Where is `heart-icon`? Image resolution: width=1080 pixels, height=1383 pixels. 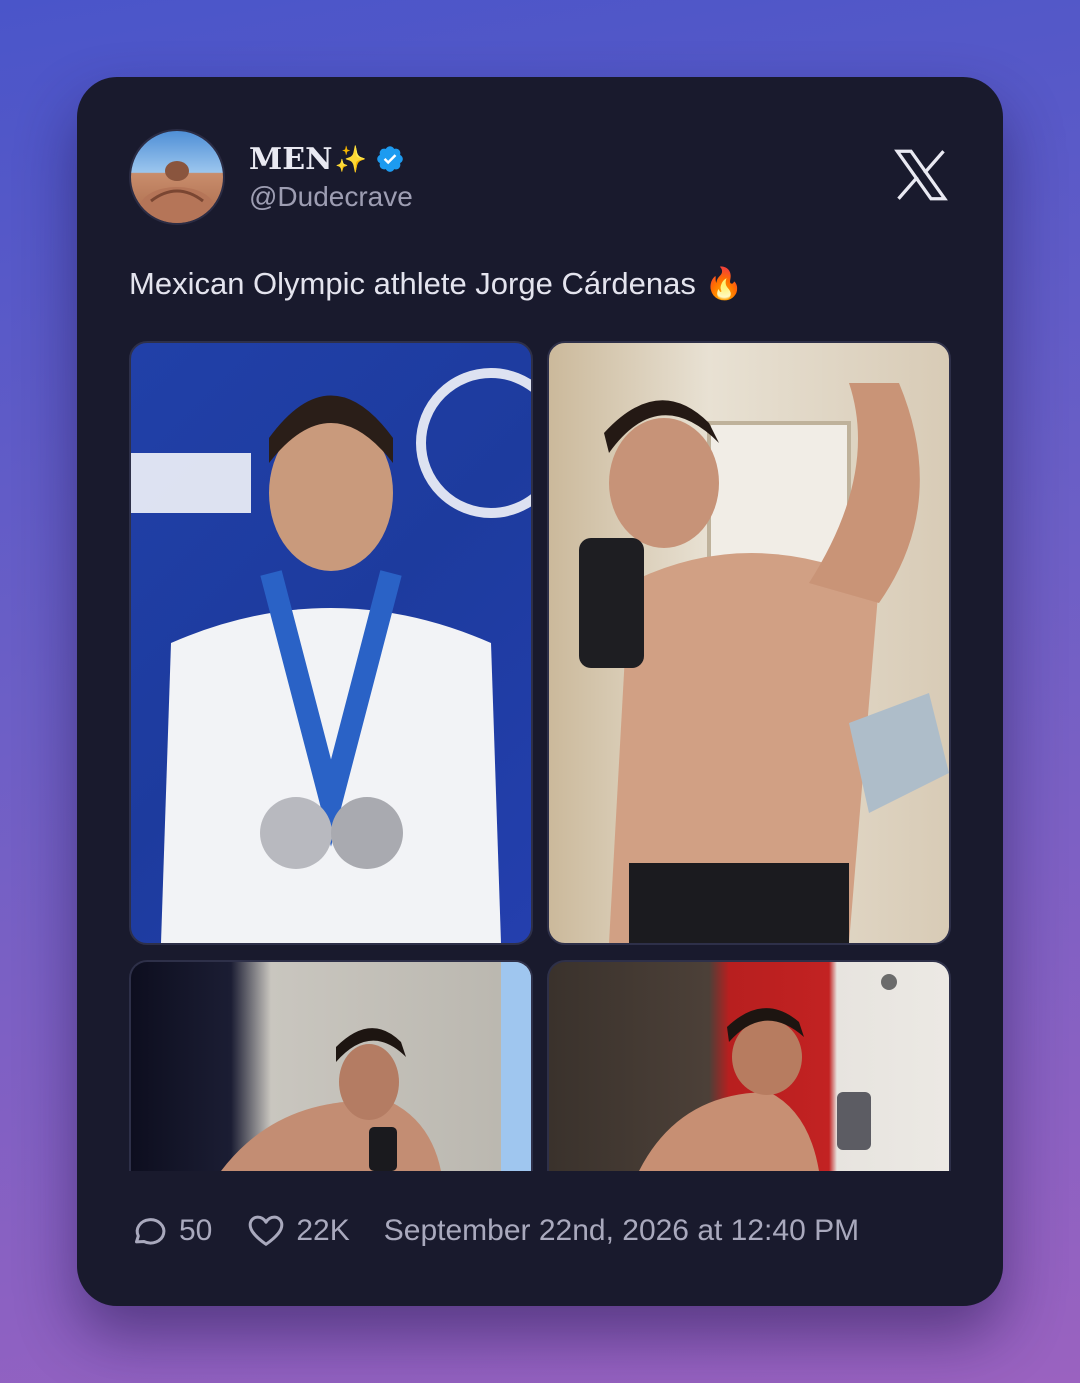 heart-icon is located at coordinates (266, 1230).